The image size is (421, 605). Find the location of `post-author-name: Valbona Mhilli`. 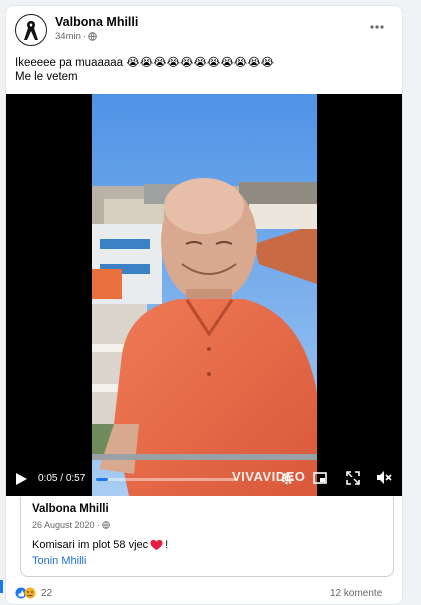

post-author-name: Valbona Mhilli is located at coordinates (96, 22).